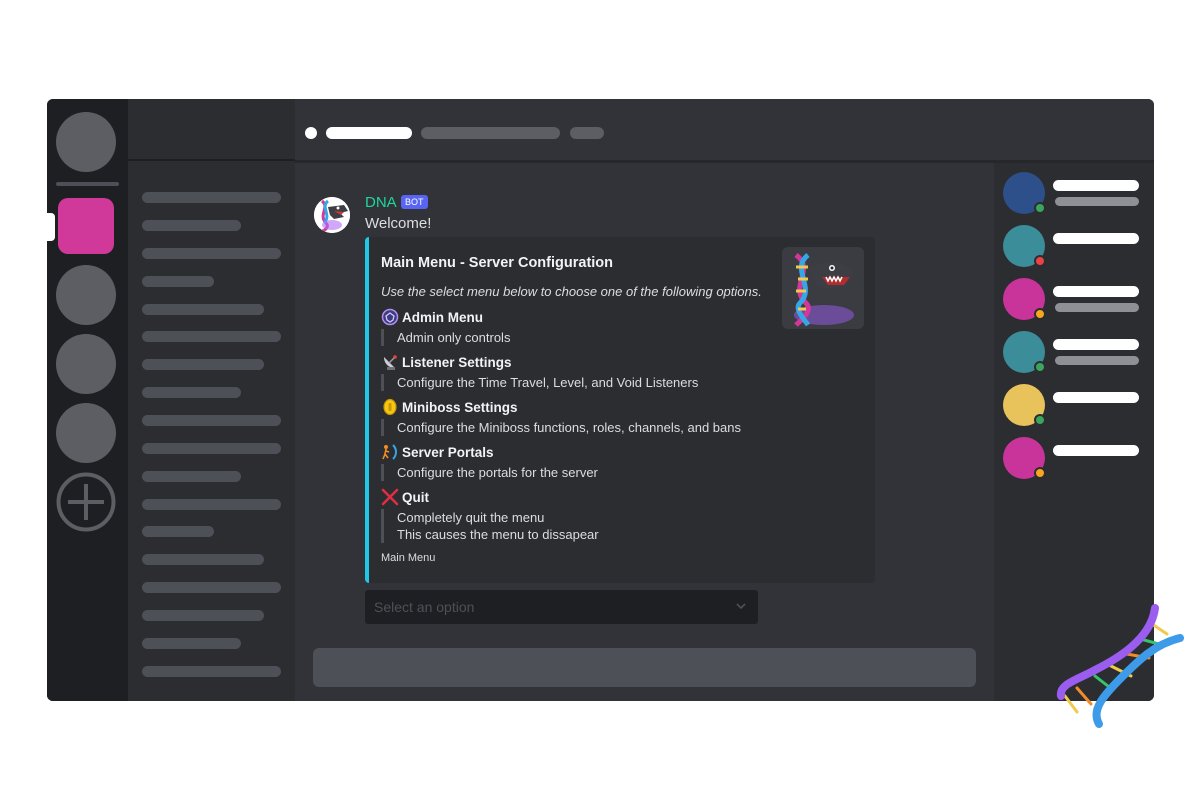 This screenshot has width=1200, height=800. Describe the element at coordinates (460, 407) in the screenshot. I see `field-name: Miniboss Settings` at that location.